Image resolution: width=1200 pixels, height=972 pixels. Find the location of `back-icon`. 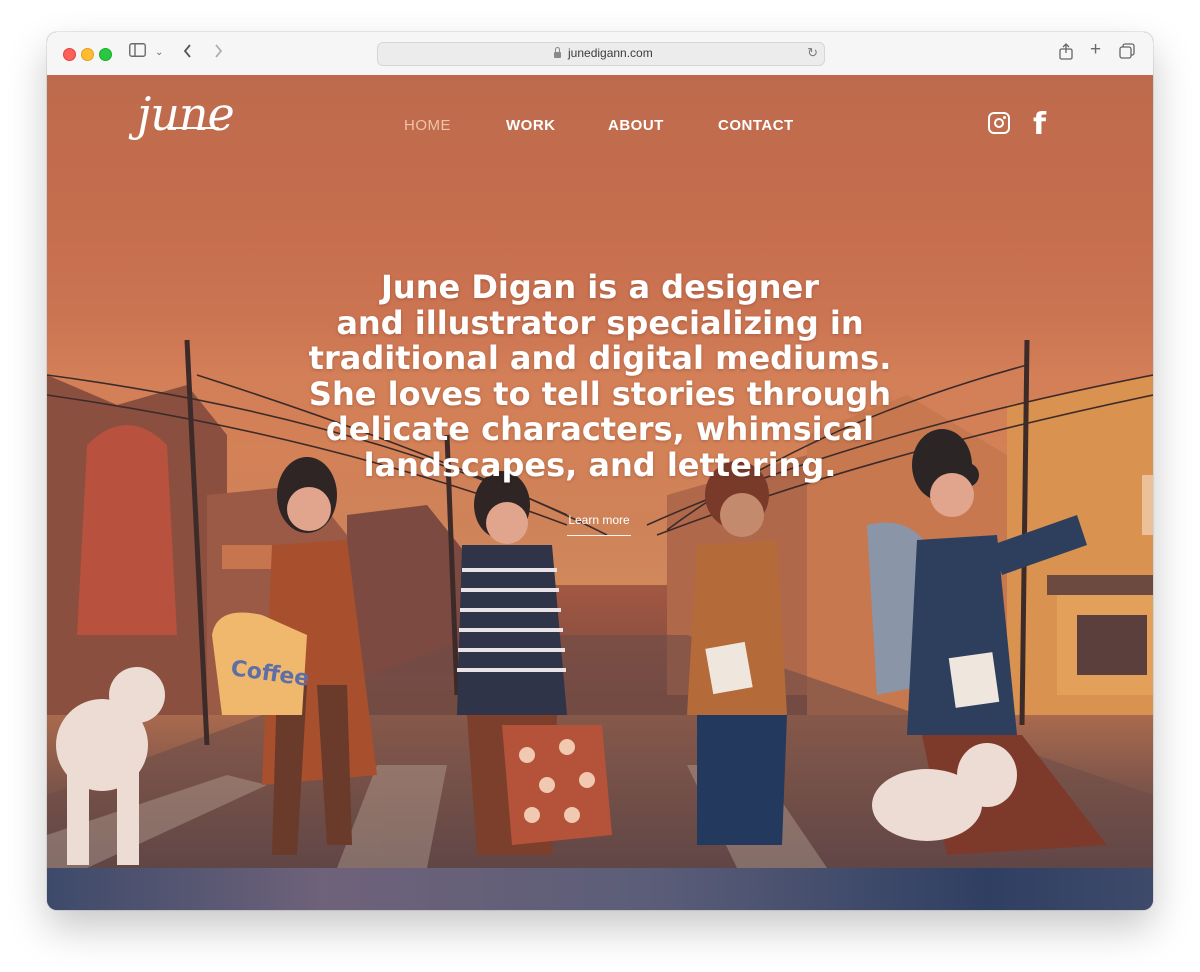

back-icon is located at coordinates (188, 54).